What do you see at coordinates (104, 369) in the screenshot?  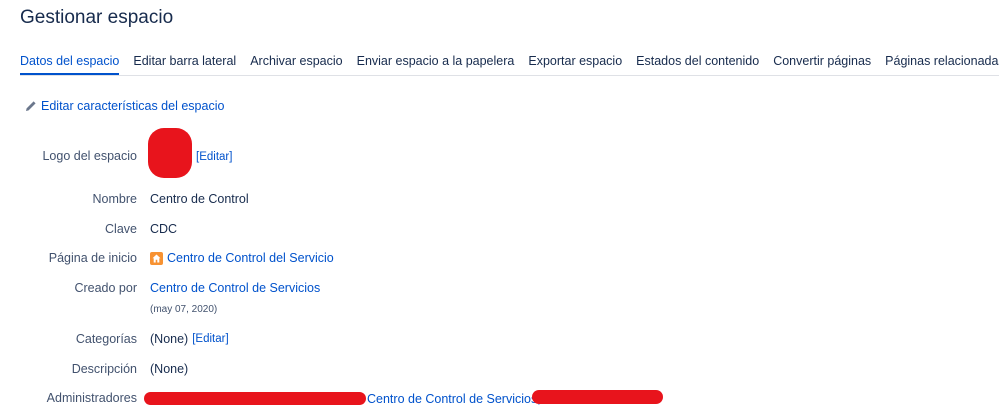 I see `description-label: Descripción` at bounding box center [104, 369].